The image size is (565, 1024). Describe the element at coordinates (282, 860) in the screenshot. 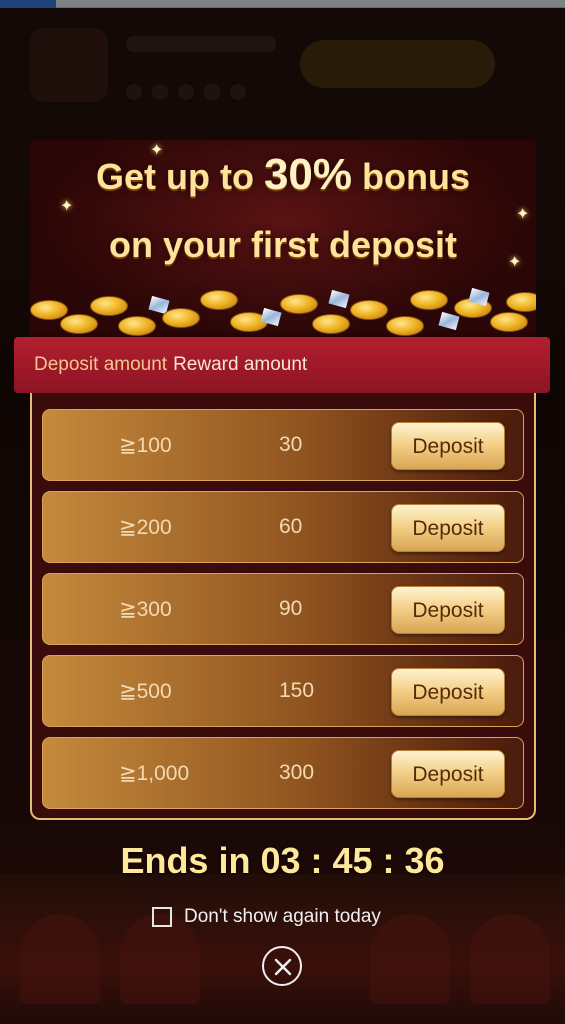

I see `countdown-timer: Ends in 03 : 45 : 36` at that location.